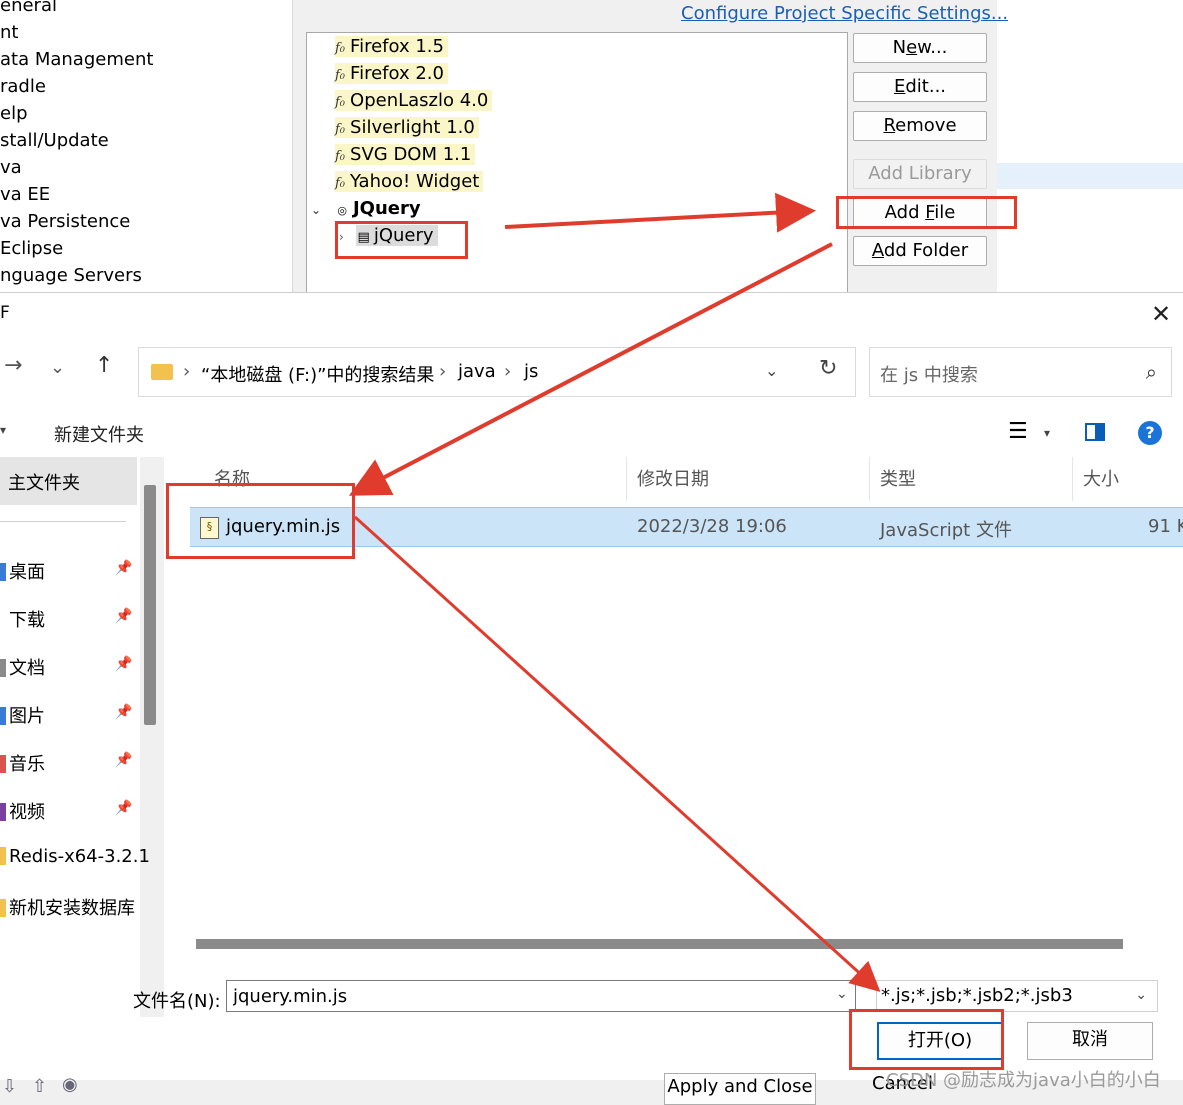 The image size is (1183, 1105). What do you see at coordinates (391, 46) in the screenshot?
I see `library-item: f₀ Firefox 1.5` at bounding box center [391, 46].